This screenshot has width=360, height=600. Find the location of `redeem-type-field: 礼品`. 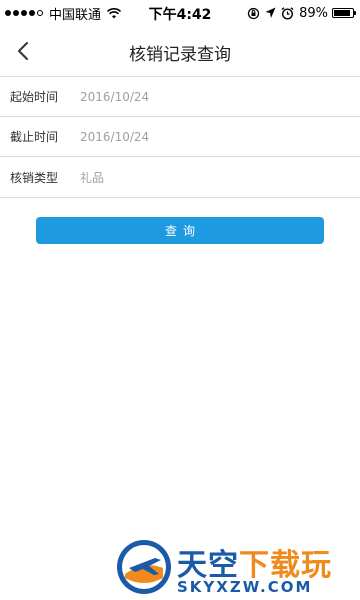

redeem-type-field: 礼品 is located at coordinates (180, 177).